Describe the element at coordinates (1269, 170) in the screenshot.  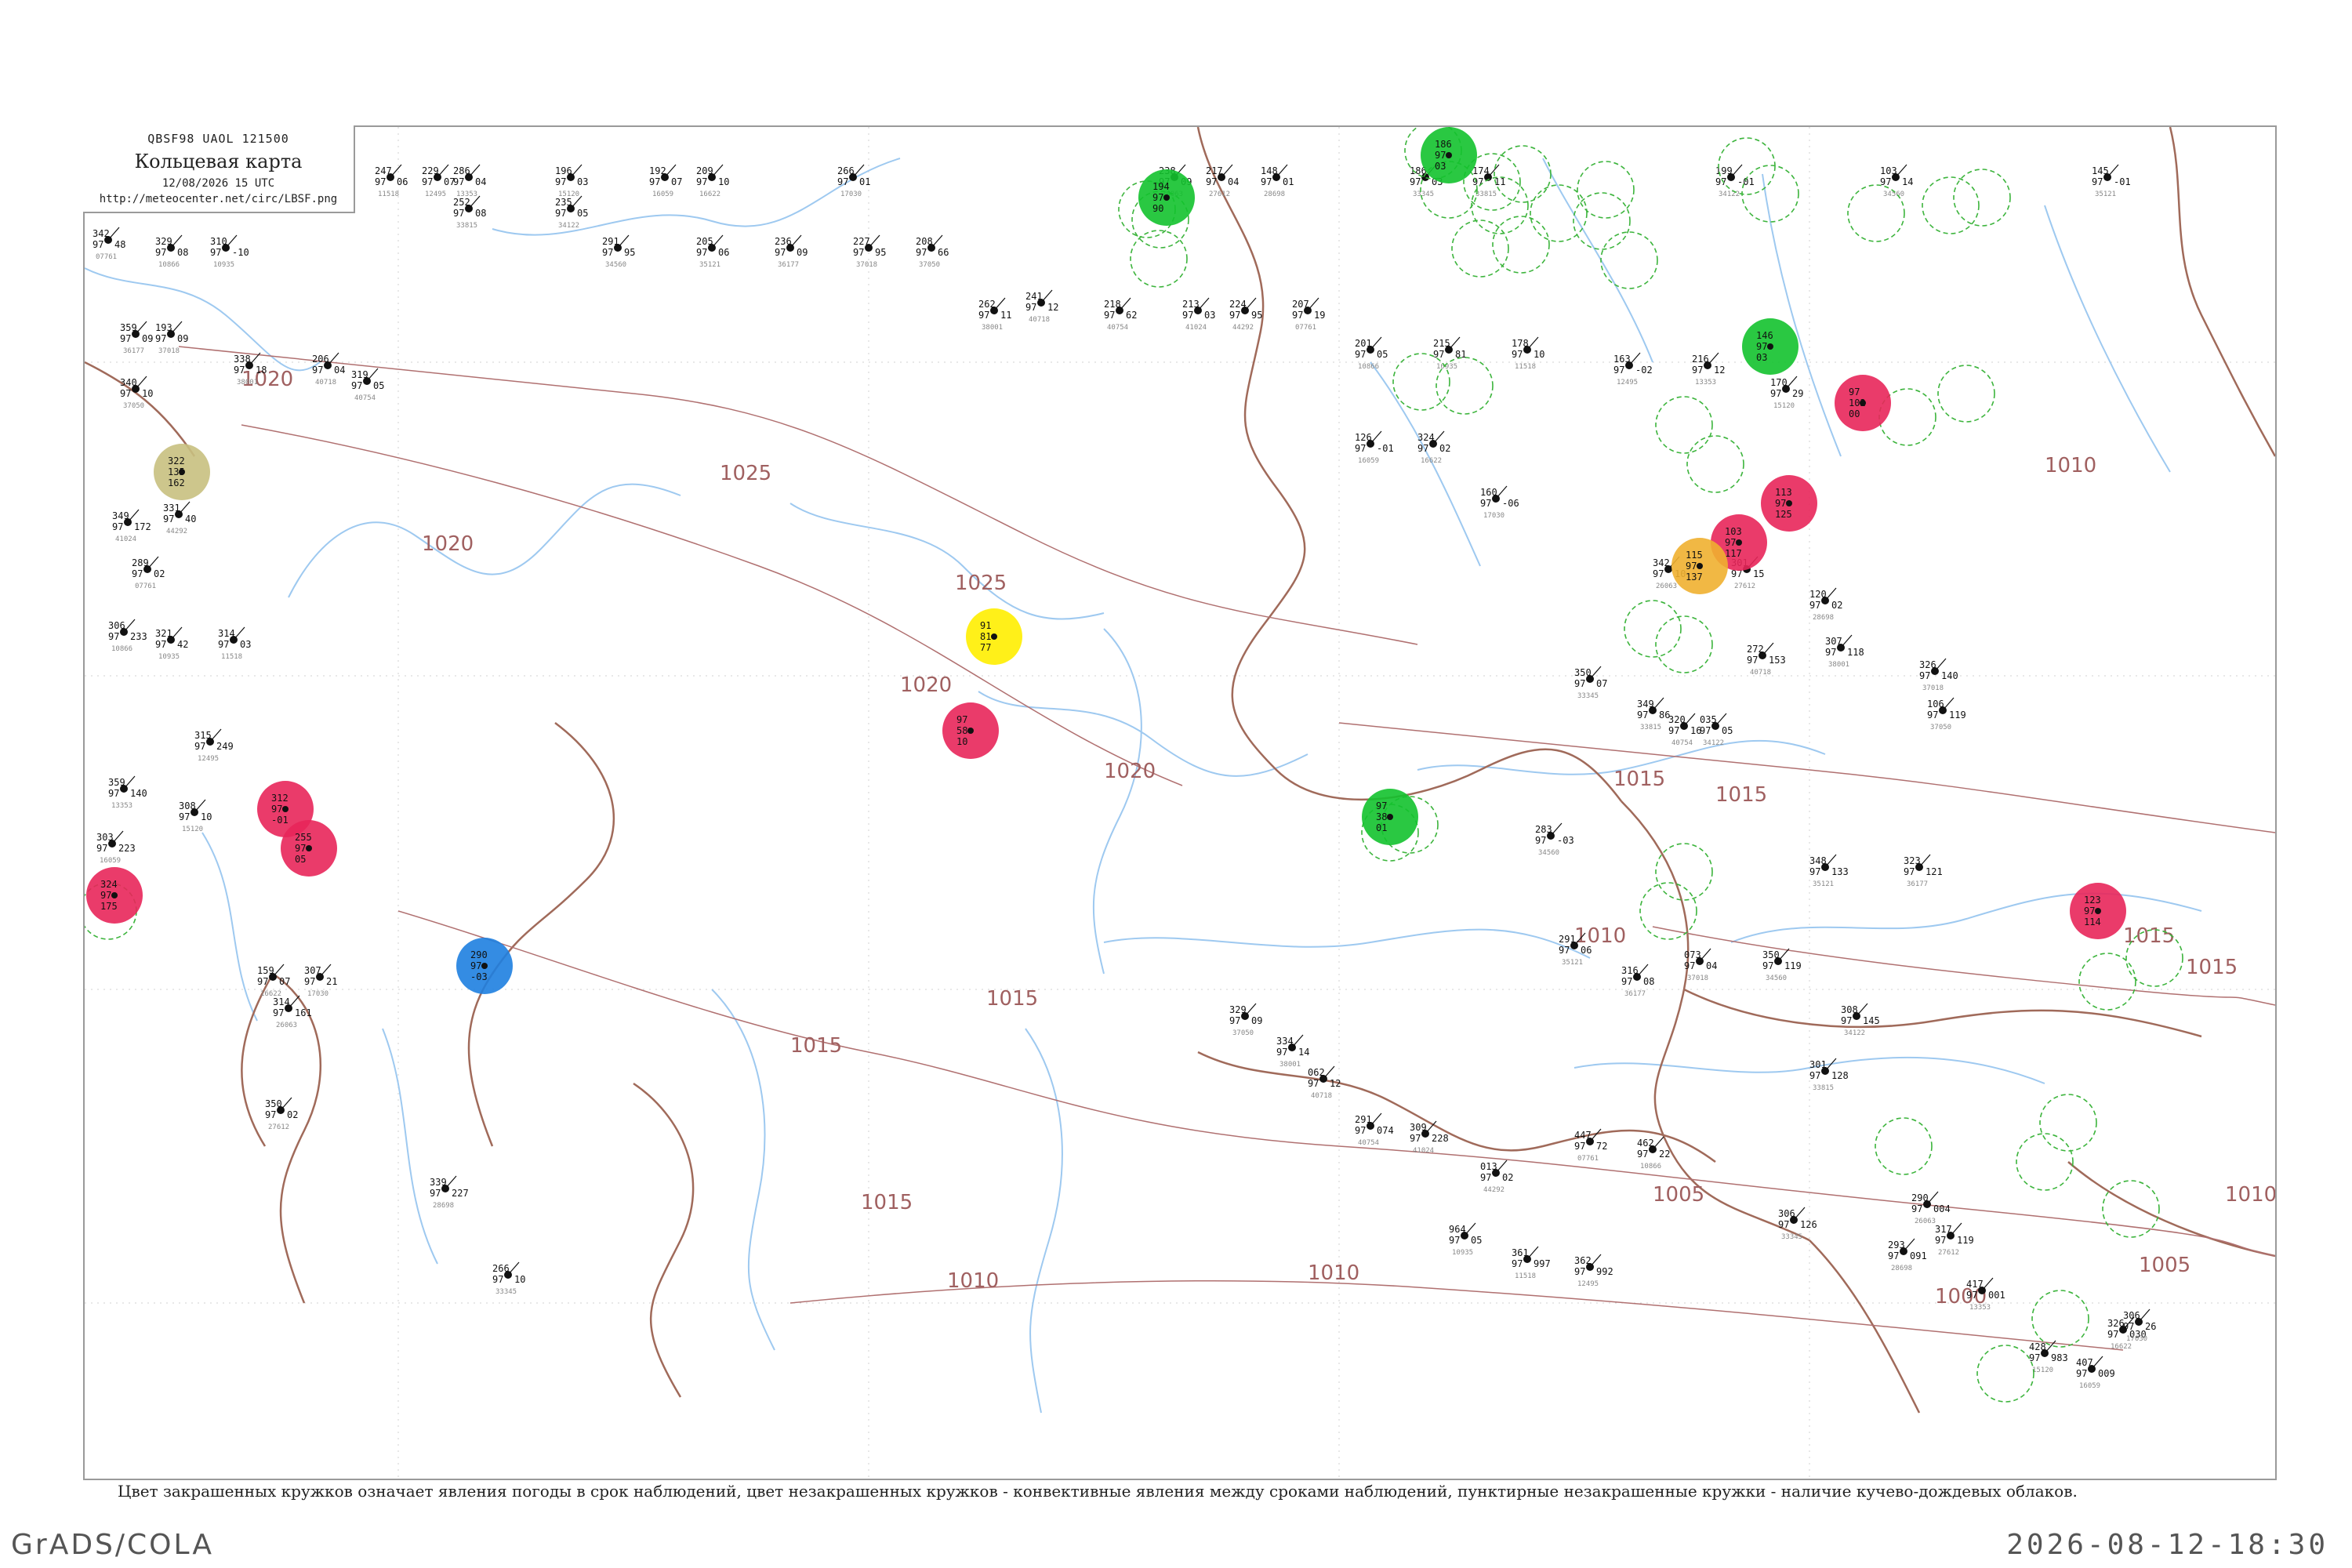
I see `pressure-value: 148` at that location.